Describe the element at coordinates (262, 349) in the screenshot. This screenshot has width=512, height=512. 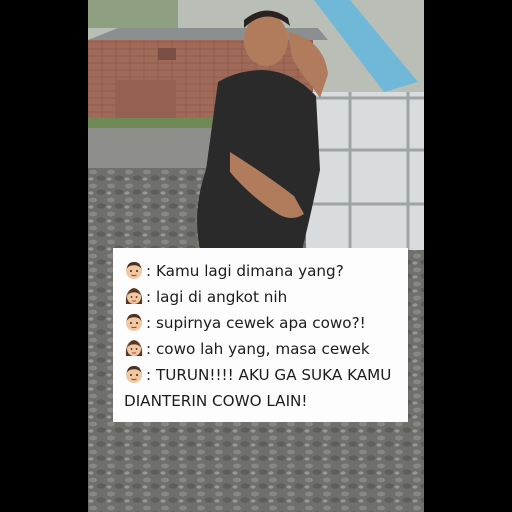
I see `chat-line: : cowo lah yang, masa cewek` at that location.